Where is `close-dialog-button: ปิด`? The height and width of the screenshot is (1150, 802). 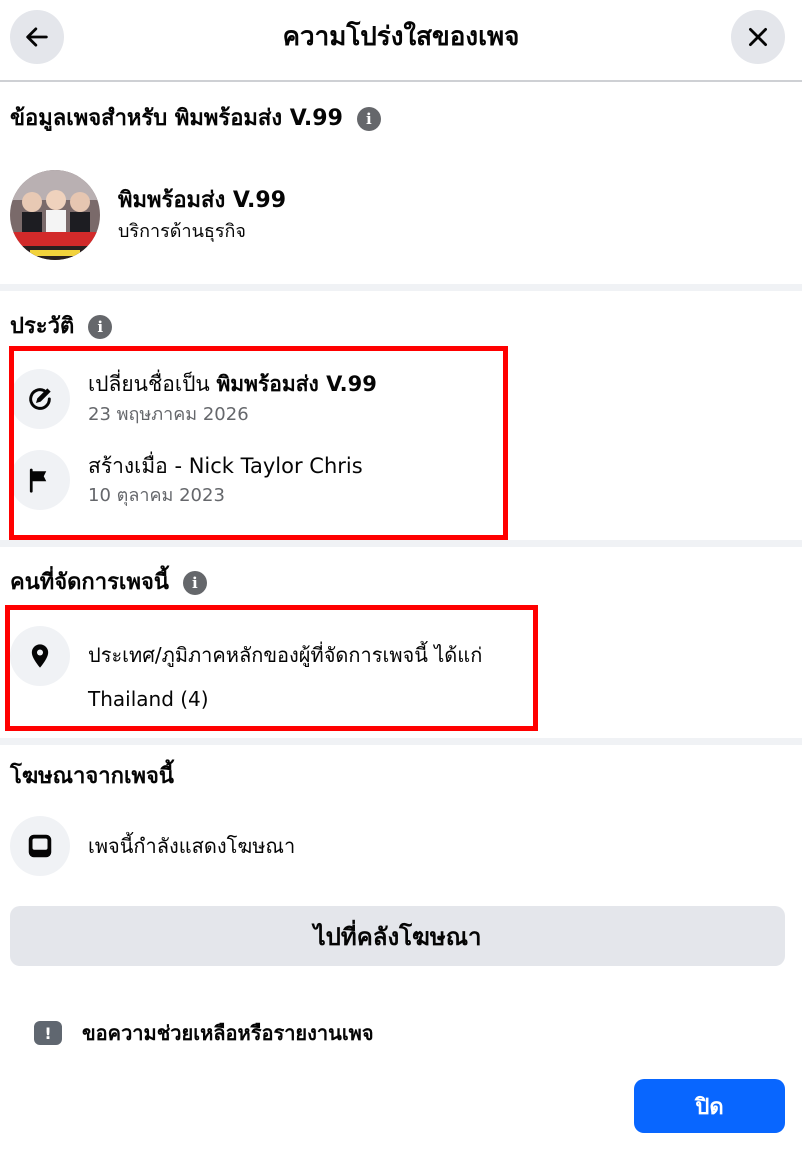
close-dialog-button: ปิด is located at coordinates (709, 1106).